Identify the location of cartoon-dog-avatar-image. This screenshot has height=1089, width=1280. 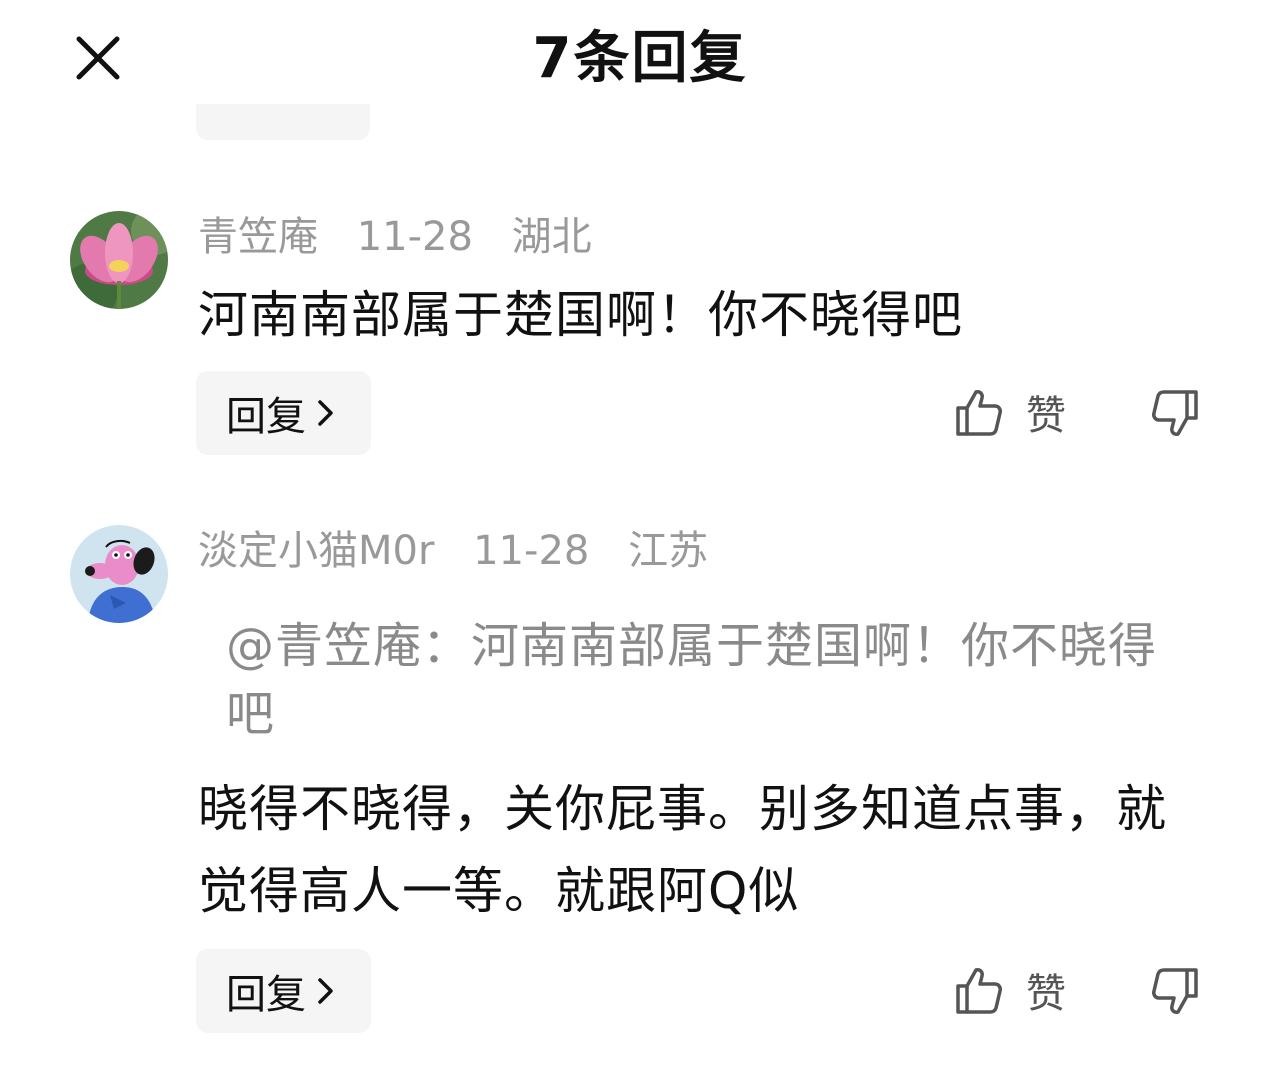
(119, 574).